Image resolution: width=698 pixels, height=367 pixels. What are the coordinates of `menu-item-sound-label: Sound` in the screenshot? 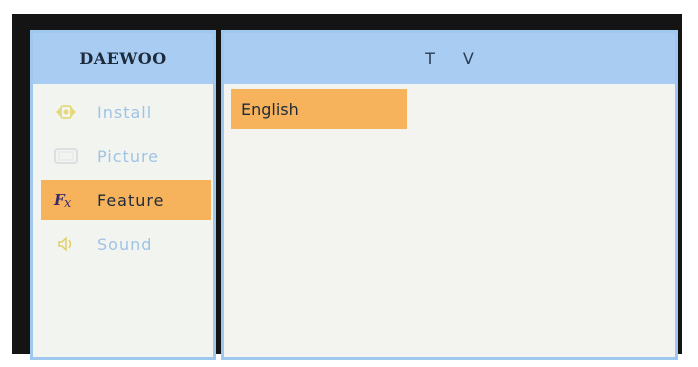 It's located at (125, 244).